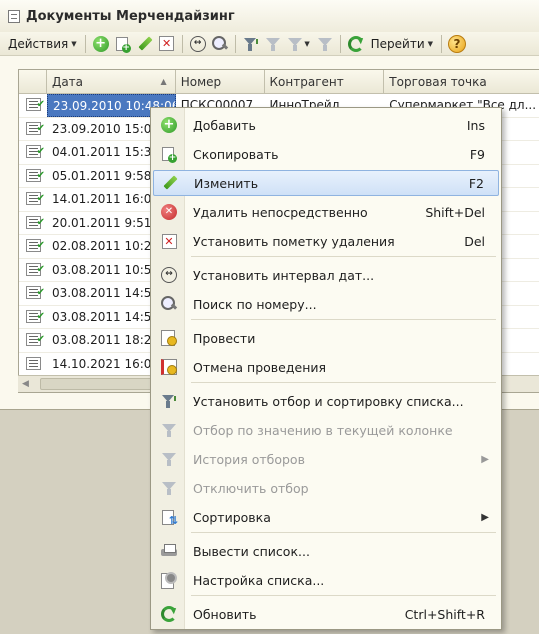 The height and width of the screenshot is (634, 539). Describe the element at coordinates (169, 580) in the screenshot. I see `list-settings-icon` at that location.